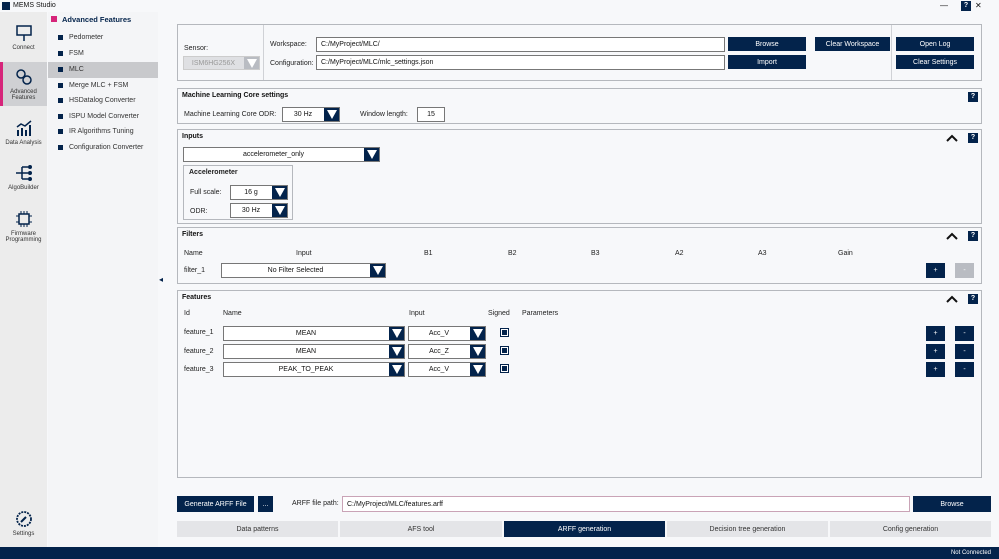 The height and width of the screenshot is (559, 999). I want to click on full-scale-select: 16 g, so click(259, 192).